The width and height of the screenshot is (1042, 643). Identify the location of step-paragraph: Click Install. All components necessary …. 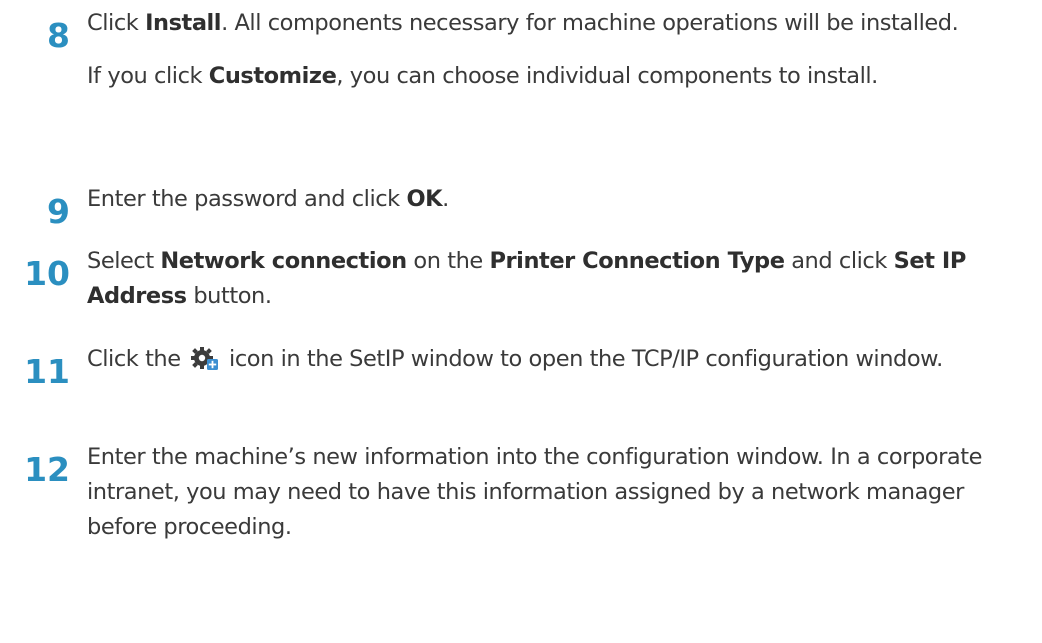
(523, 23).